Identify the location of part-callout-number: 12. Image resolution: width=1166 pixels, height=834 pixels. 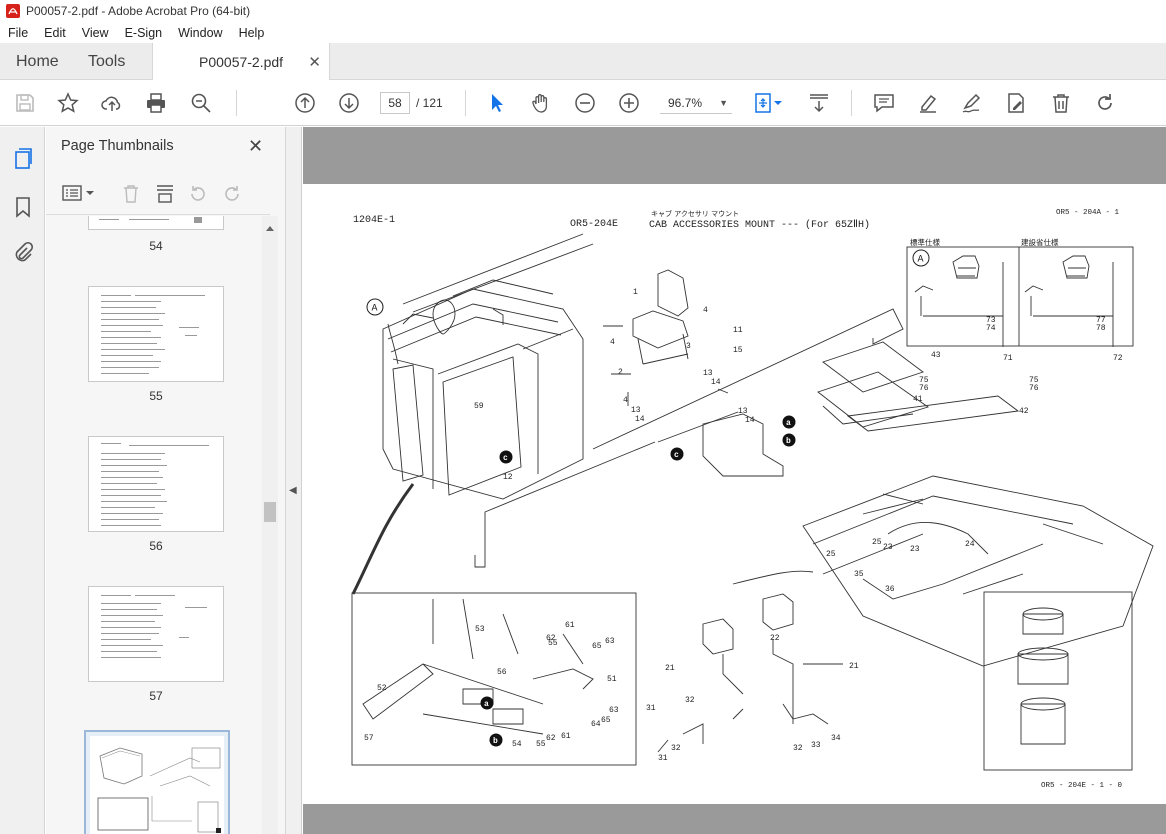
(508, 477).